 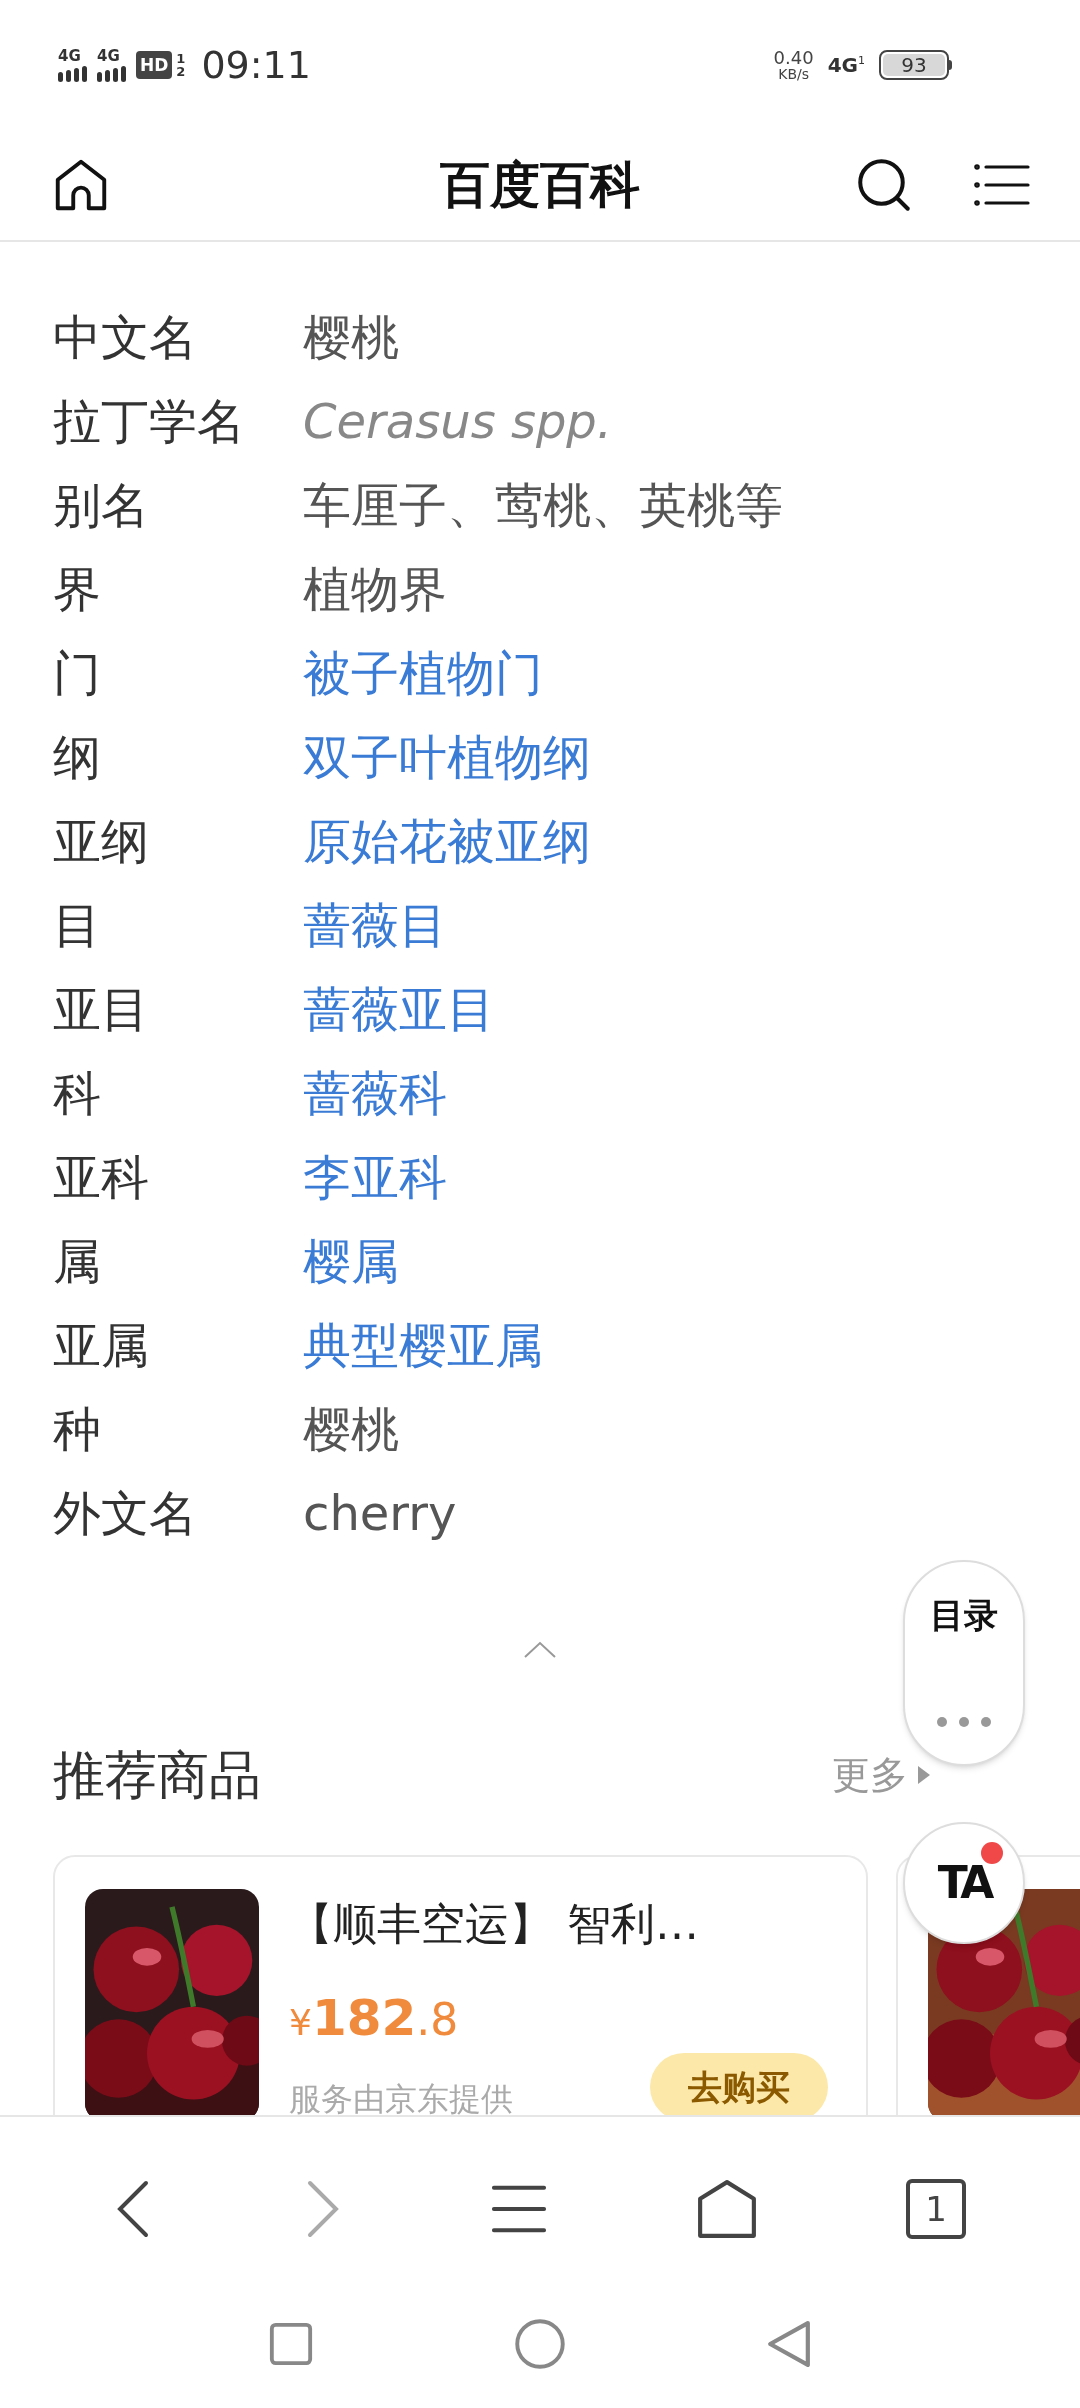 What do you see at coordinates (793, 58) in the screenshot?
I see `network-speed: 0.40` at bounding box center [793, 58].